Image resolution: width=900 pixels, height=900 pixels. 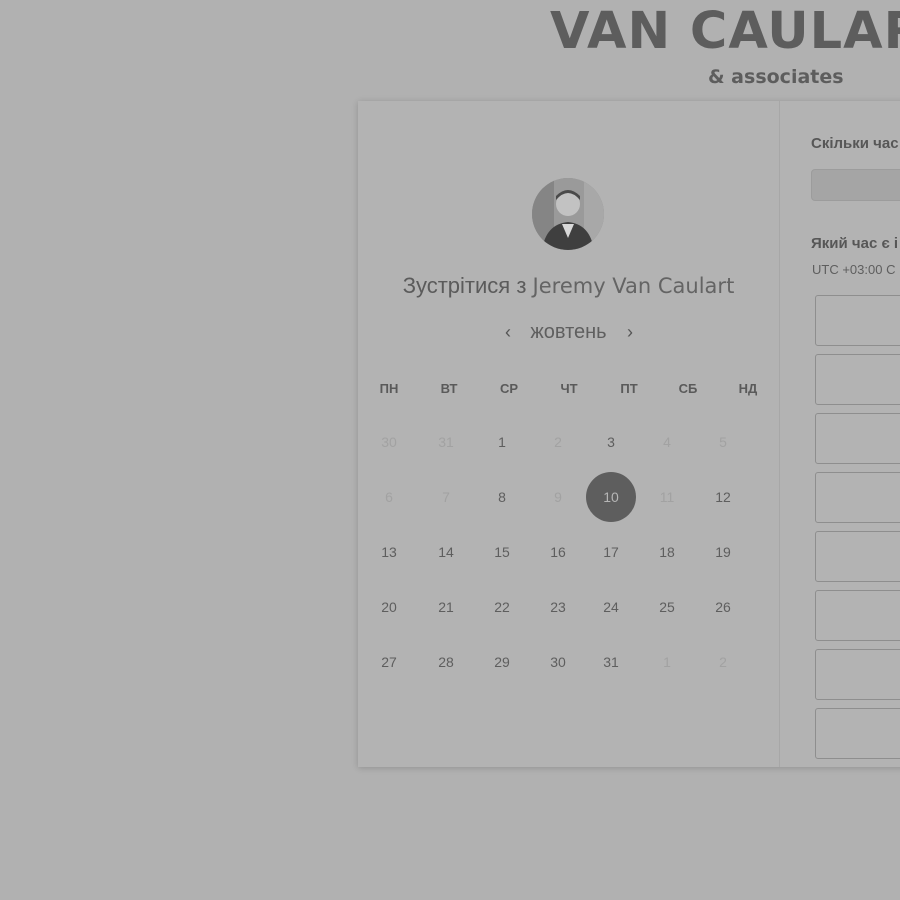 I want to click on calendar-day: 23, so click(x=558, y=607).